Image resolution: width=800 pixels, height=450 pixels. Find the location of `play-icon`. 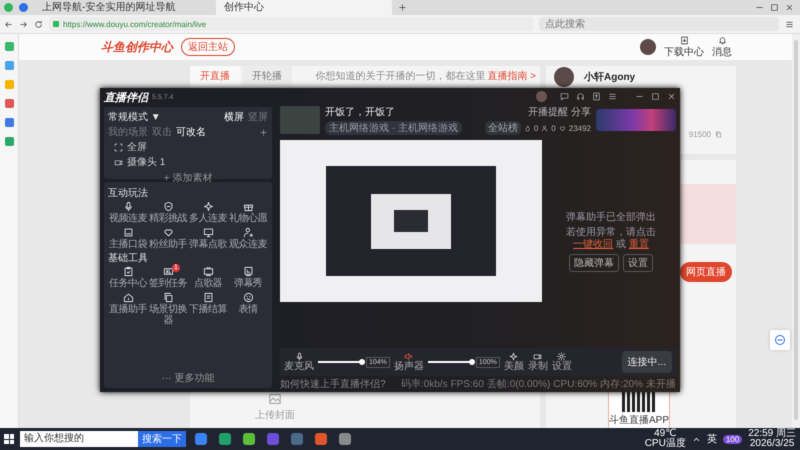

play-icon is located at coordinates (23, 7).